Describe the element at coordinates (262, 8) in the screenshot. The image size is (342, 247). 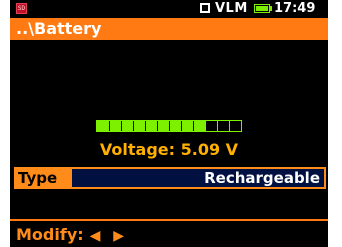
I see `battery-icon` at that location.